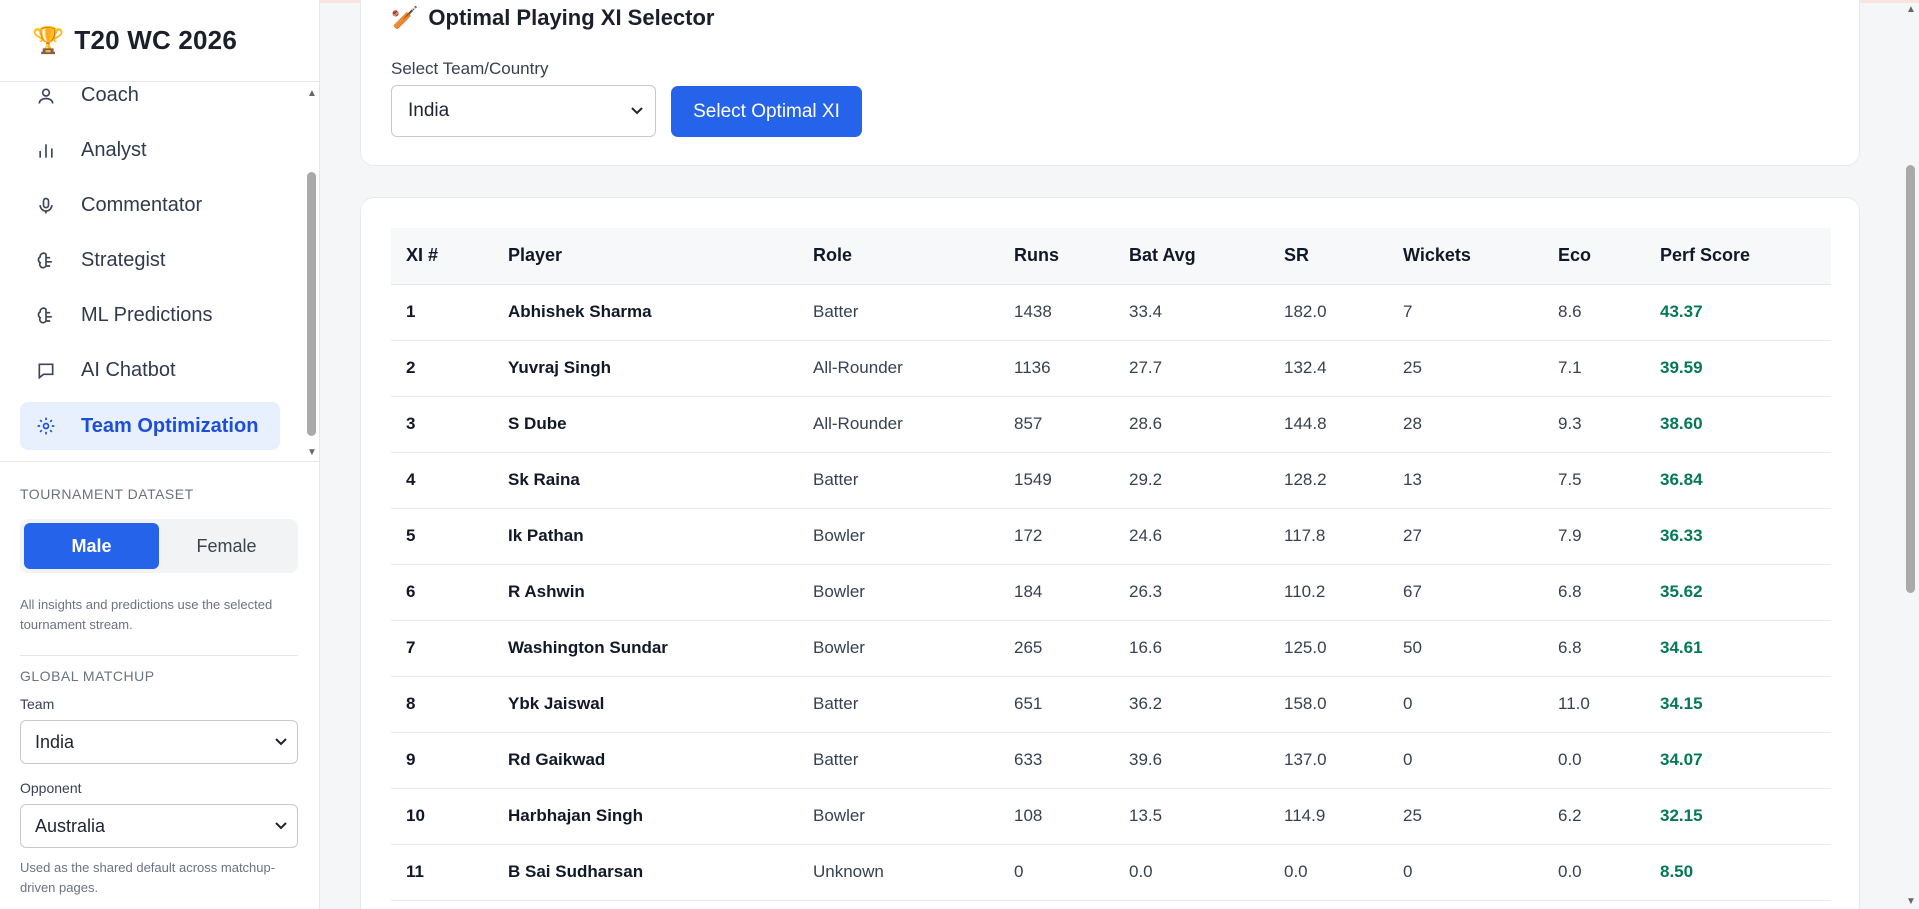 The image size is (1919, 909). Describe the element at coordinates (442, 648) in the screenshot. I see `xi-number-cell: 7` at that location.